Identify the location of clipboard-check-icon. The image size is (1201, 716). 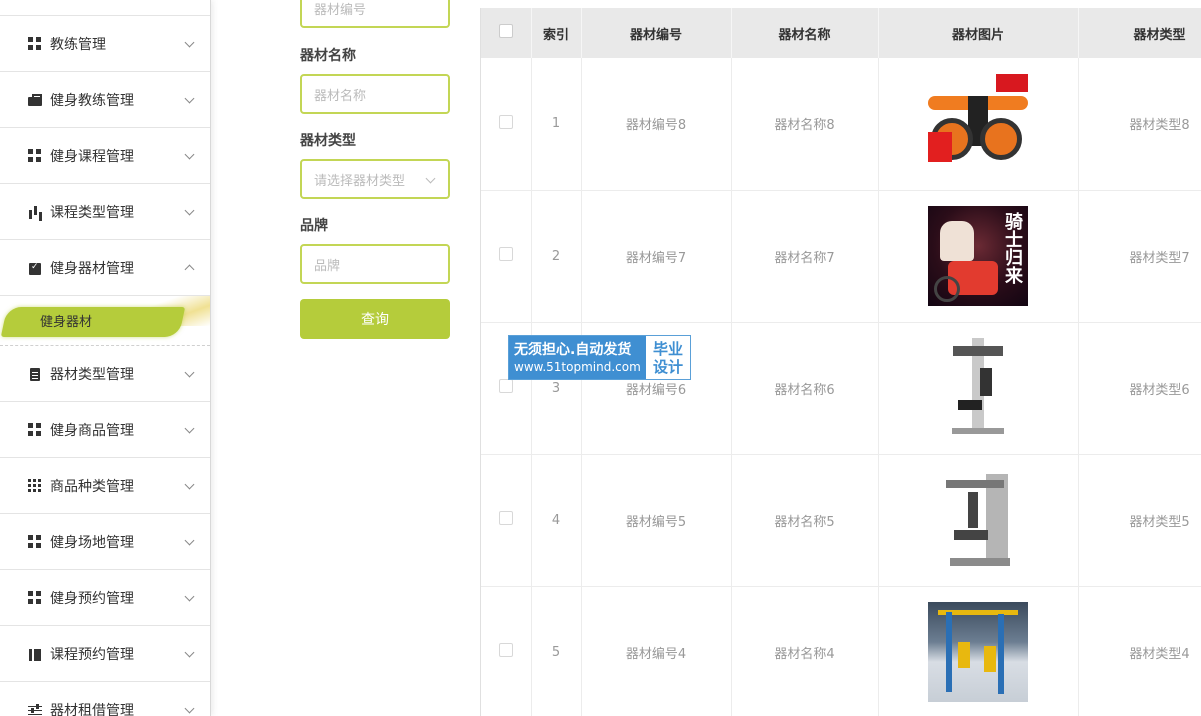
(35, 268).